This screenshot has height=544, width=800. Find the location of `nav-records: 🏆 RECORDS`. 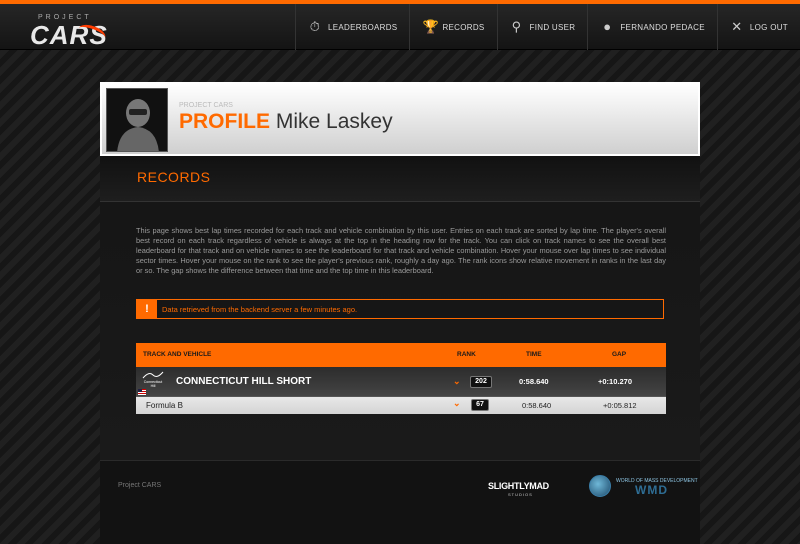

nav-records: 🏆 RECORDS is located at coordinates (452, 27).